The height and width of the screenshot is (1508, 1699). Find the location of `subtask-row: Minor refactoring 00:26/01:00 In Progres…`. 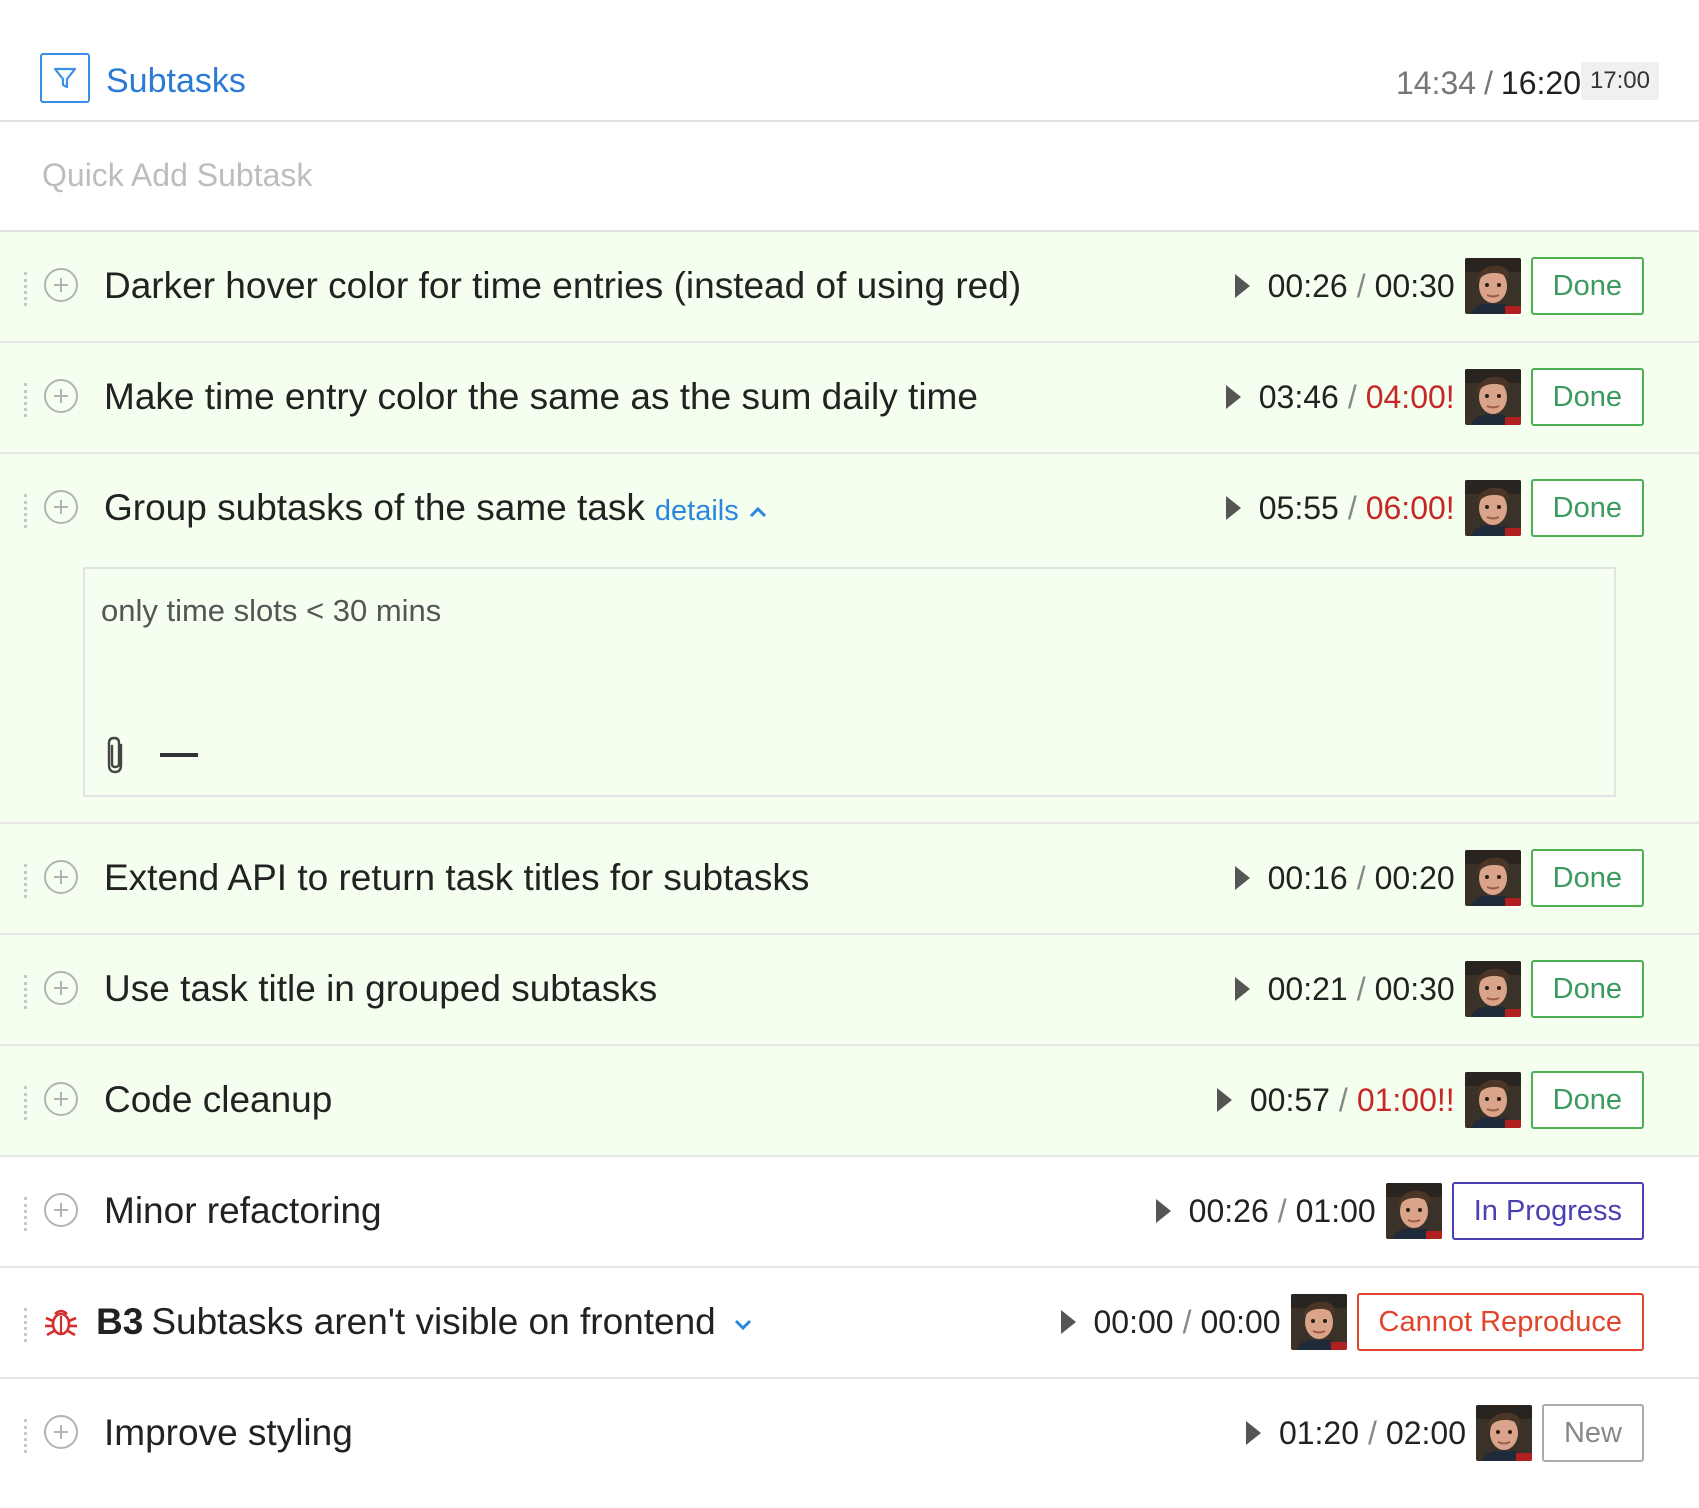

subtask-row: Minor refactoring 00:26/01:00 In Progres… is located at coordinates (849, 1212).